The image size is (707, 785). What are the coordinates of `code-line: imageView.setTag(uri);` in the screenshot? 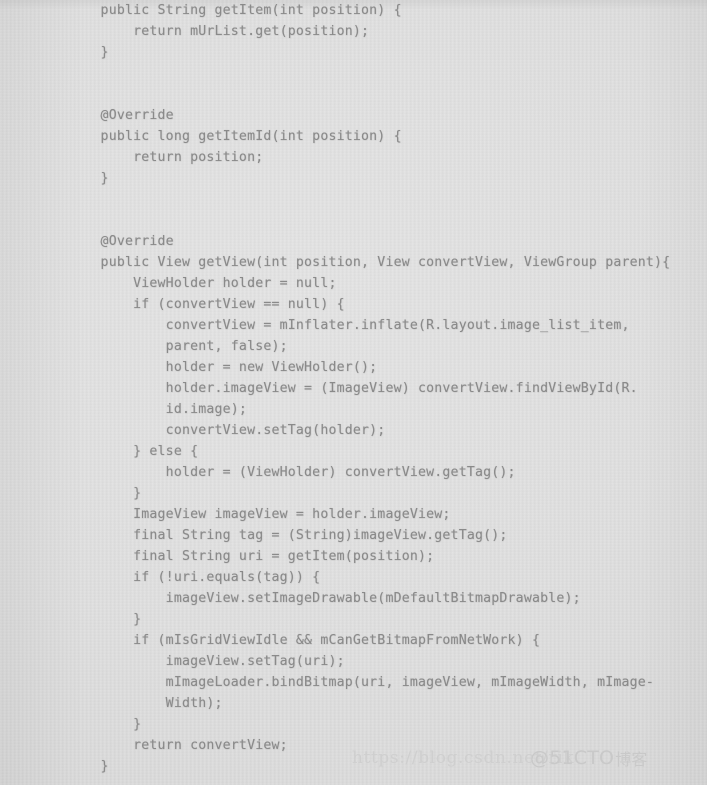 It's located at (206, 661).